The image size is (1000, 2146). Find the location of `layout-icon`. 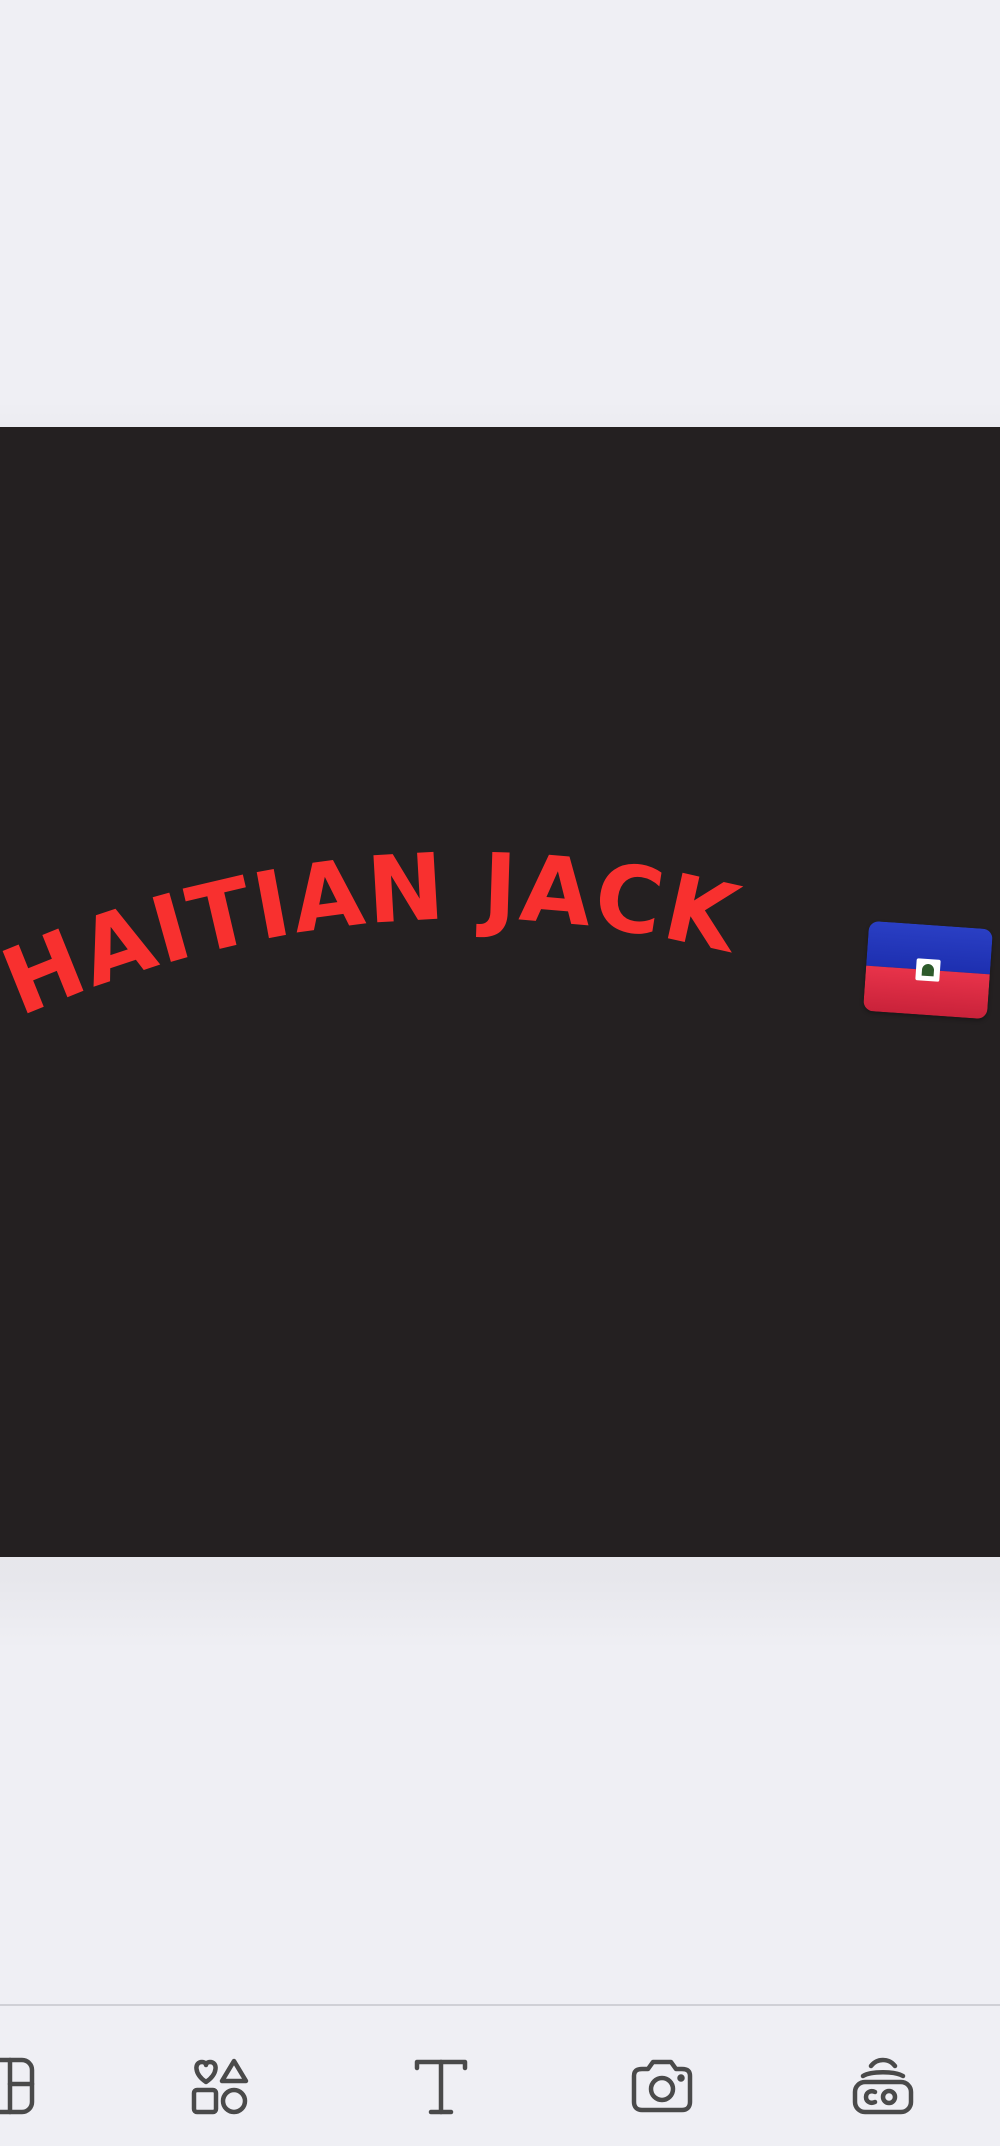

layout-icon is located at coordinates (20, 2086).